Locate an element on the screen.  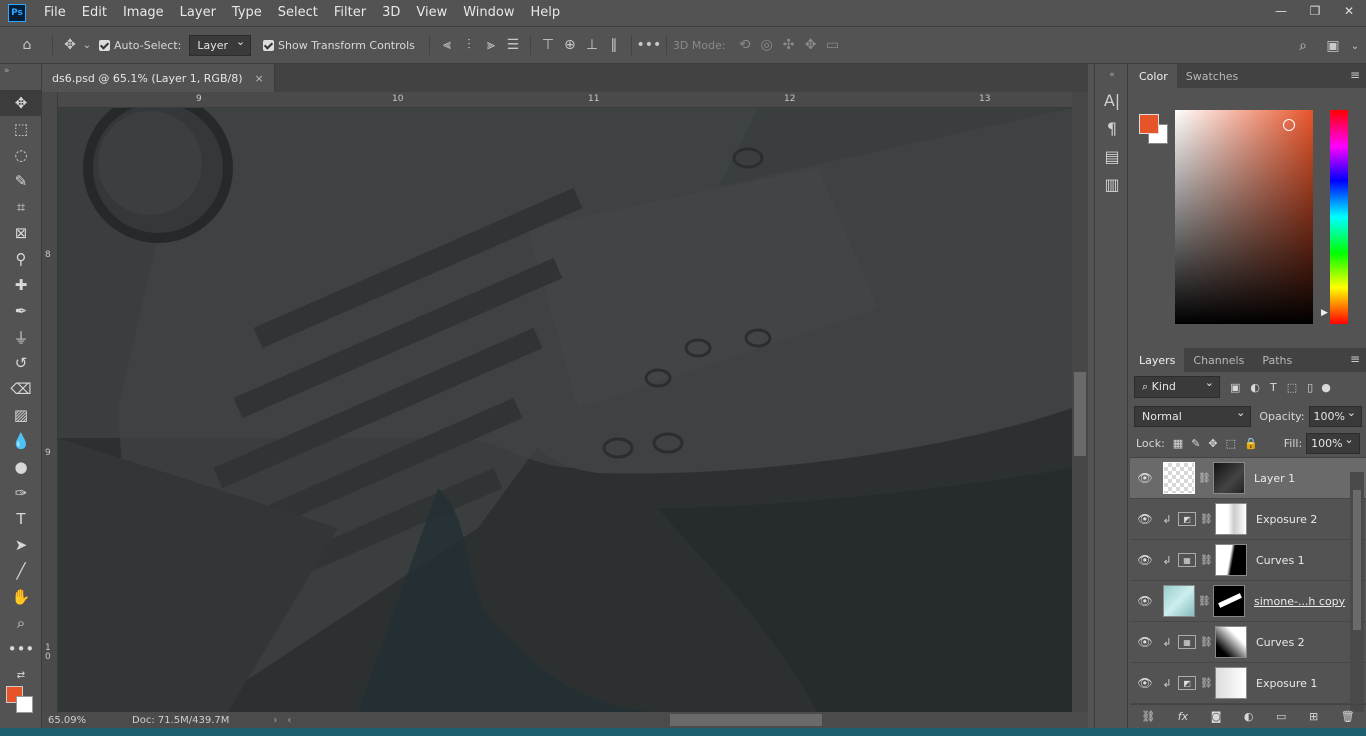
menu-window: Window is located at coordinates (488, 13).